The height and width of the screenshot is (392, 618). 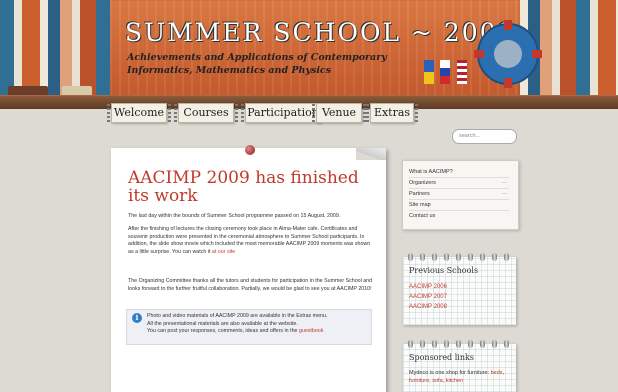 I want to click on info-icon: i, so click(x=137, y=318).